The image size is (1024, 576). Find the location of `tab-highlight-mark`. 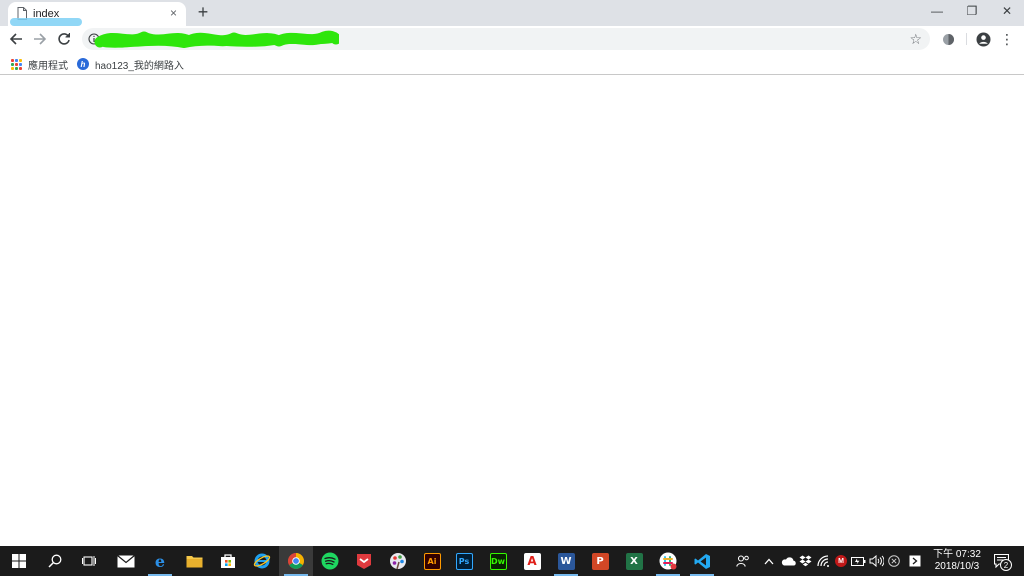

tab-highlight-mark is located at coordinates (46, 22).